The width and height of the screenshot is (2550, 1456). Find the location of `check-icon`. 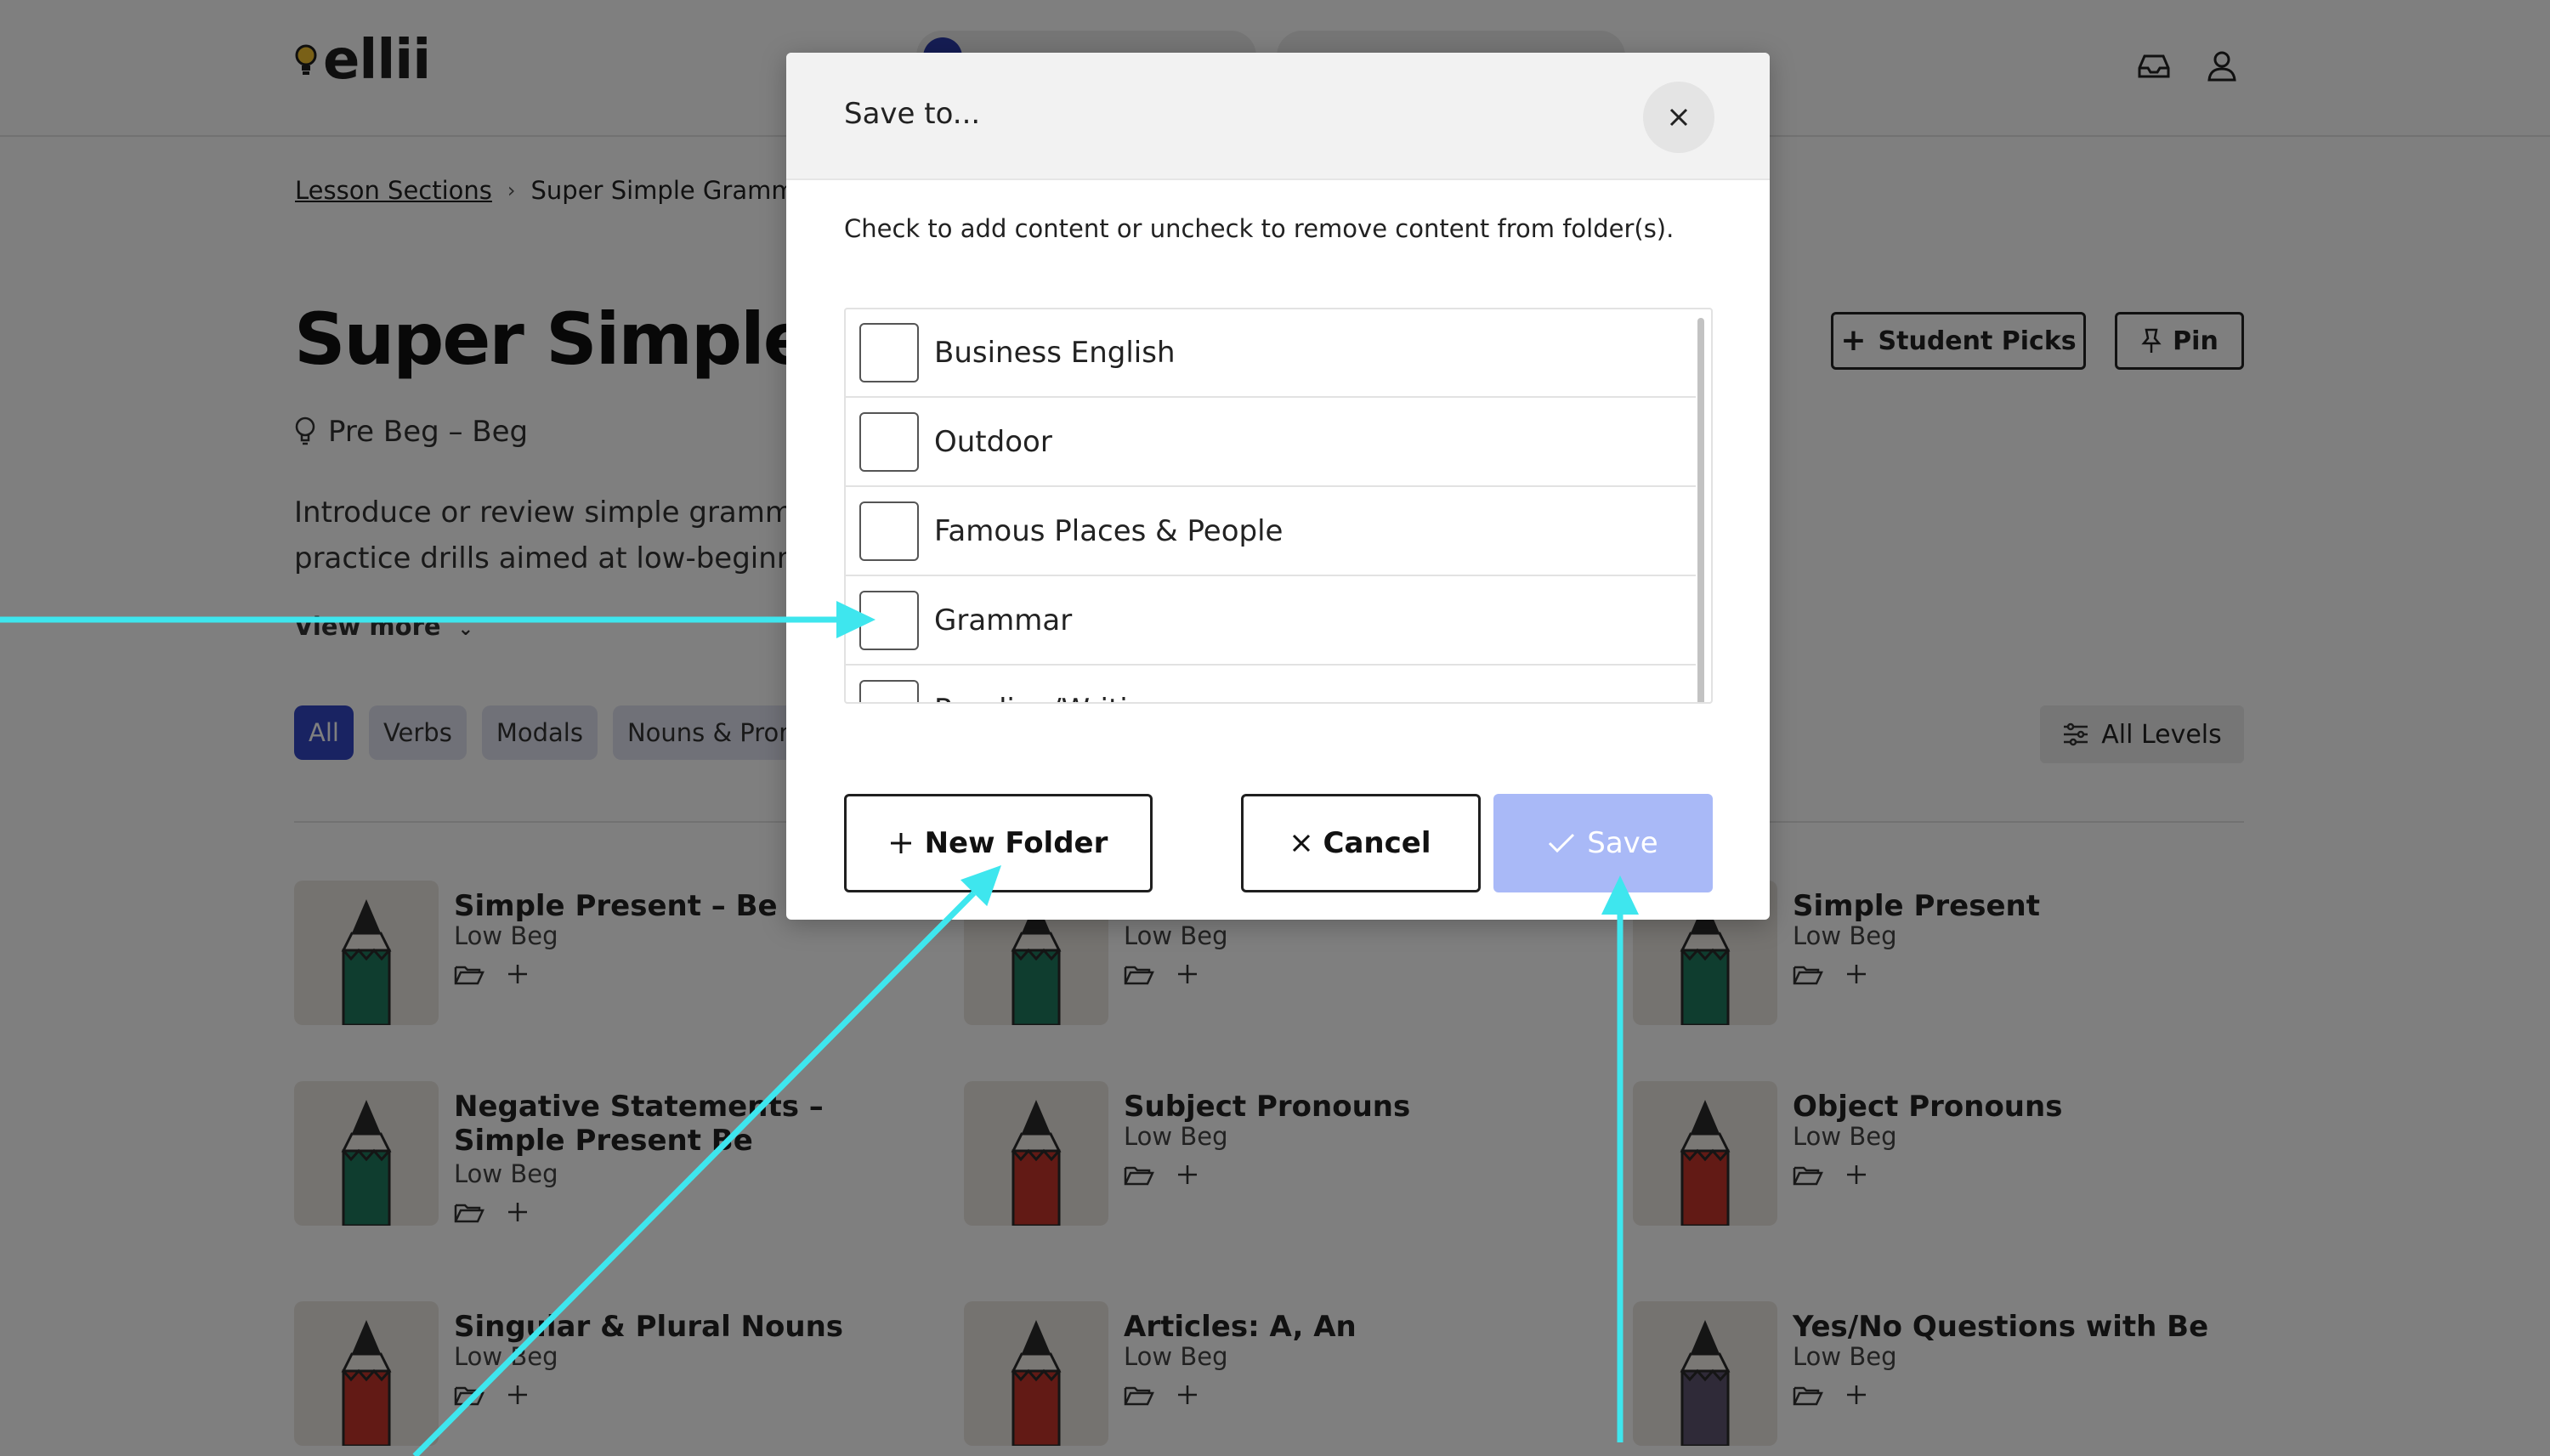

check-icon is located at coordinates (1561, 843).